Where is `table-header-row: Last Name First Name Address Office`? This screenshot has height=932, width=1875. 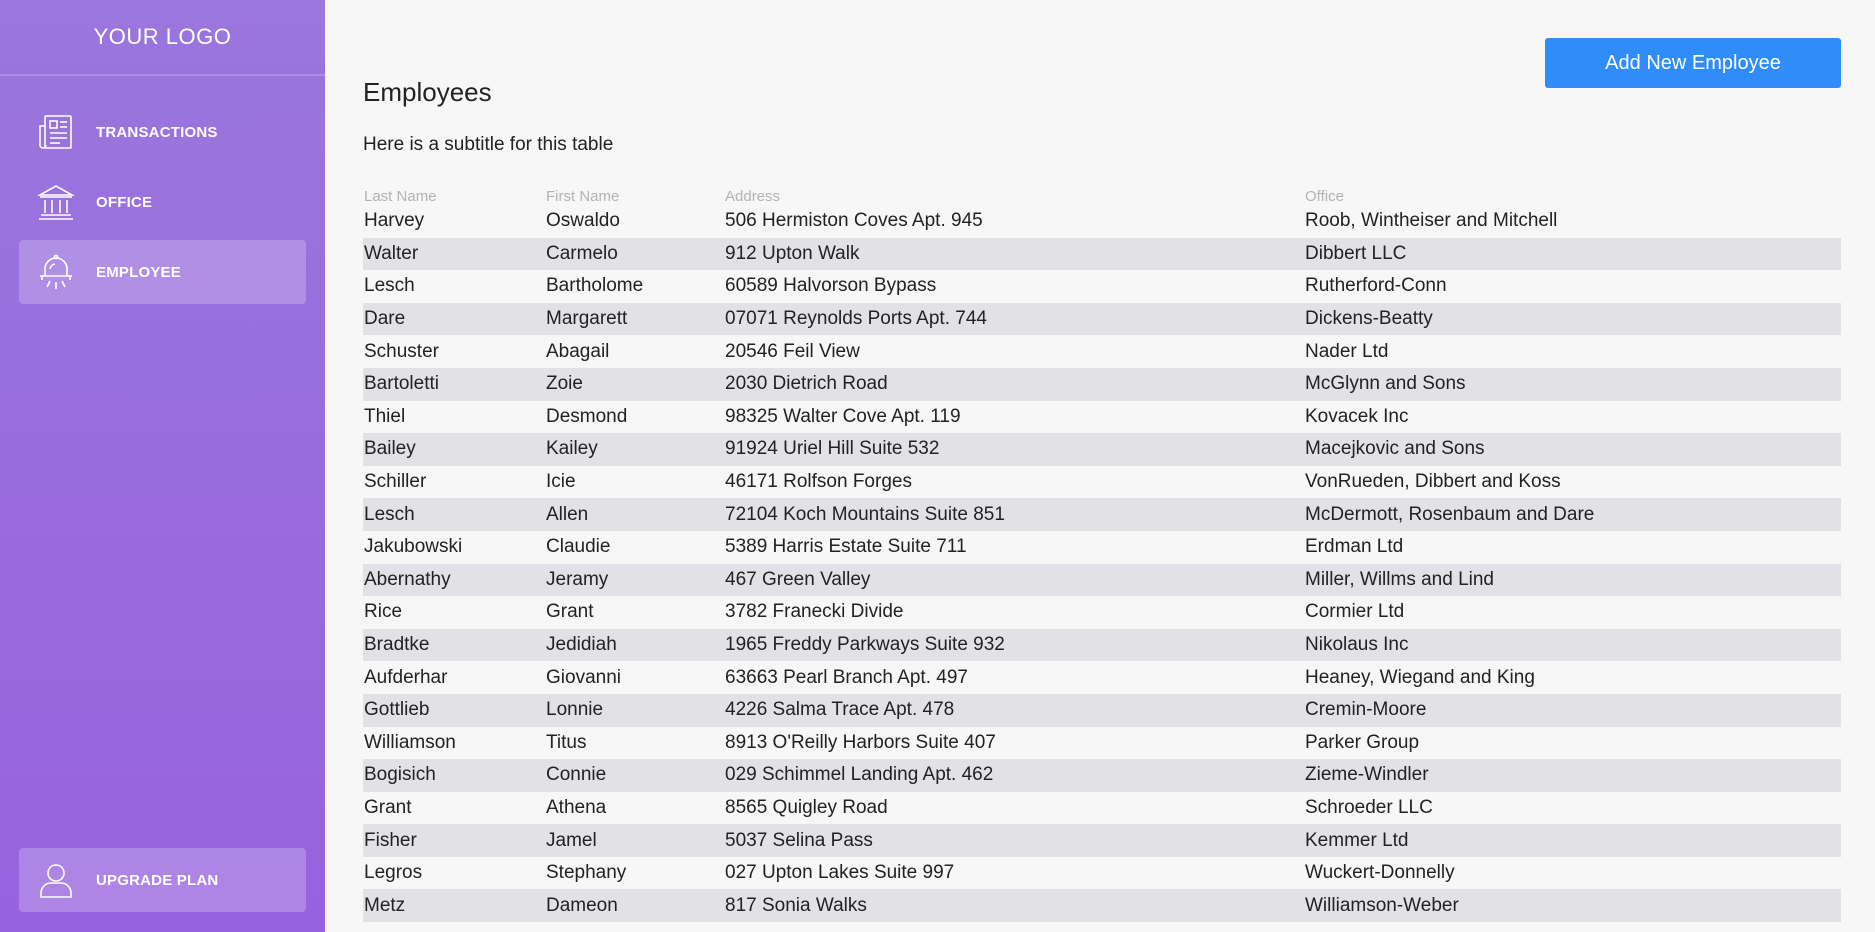
table-header-row: Last Name First Name Address Office is located at coordinates (1102, 194).